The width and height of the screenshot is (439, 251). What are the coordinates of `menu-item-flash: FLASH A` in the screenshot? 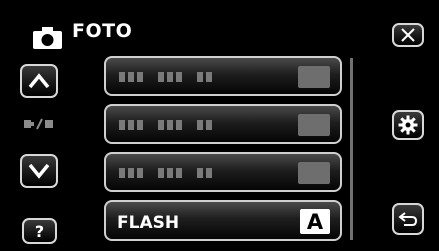 It's located at (223, 220).